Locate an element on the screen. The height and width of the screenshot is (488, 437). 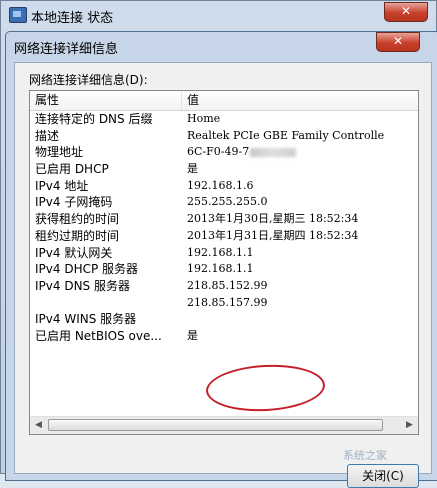
outer-titlebar: 本地连接 状态 ✕ is located at coordinates (219, 15).